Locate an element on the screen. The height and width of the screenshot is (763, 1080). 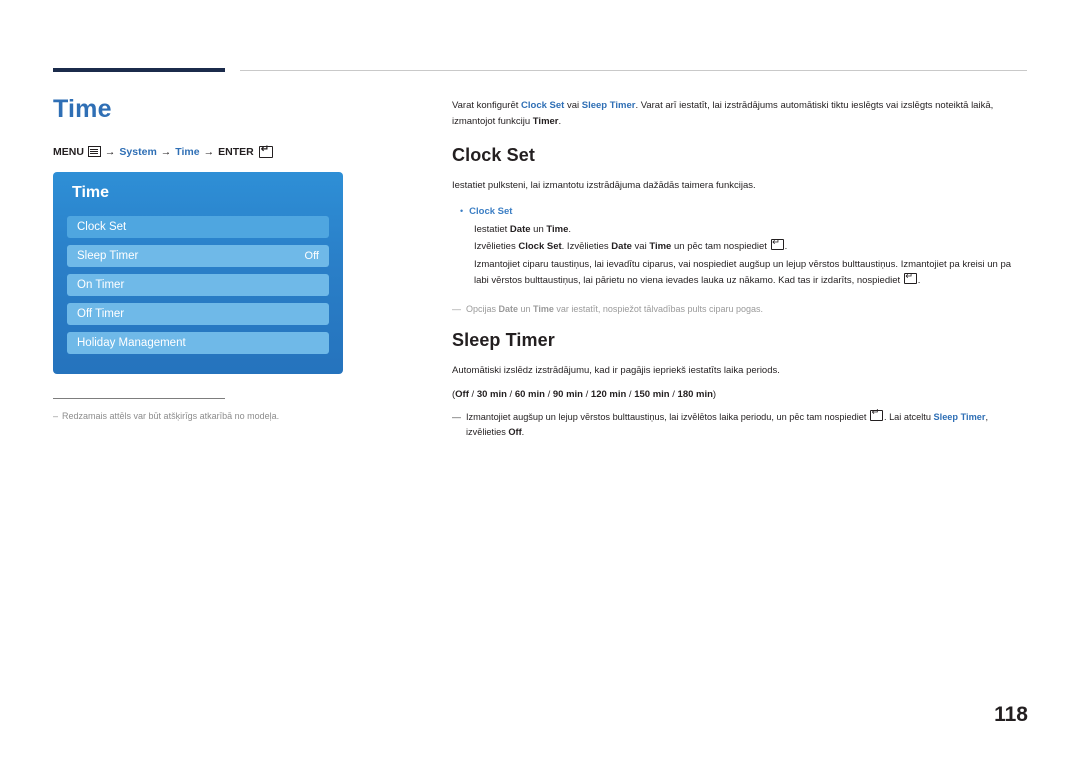
intro-text-a: Varat konfigurēt is located at coordinates (487, 105).